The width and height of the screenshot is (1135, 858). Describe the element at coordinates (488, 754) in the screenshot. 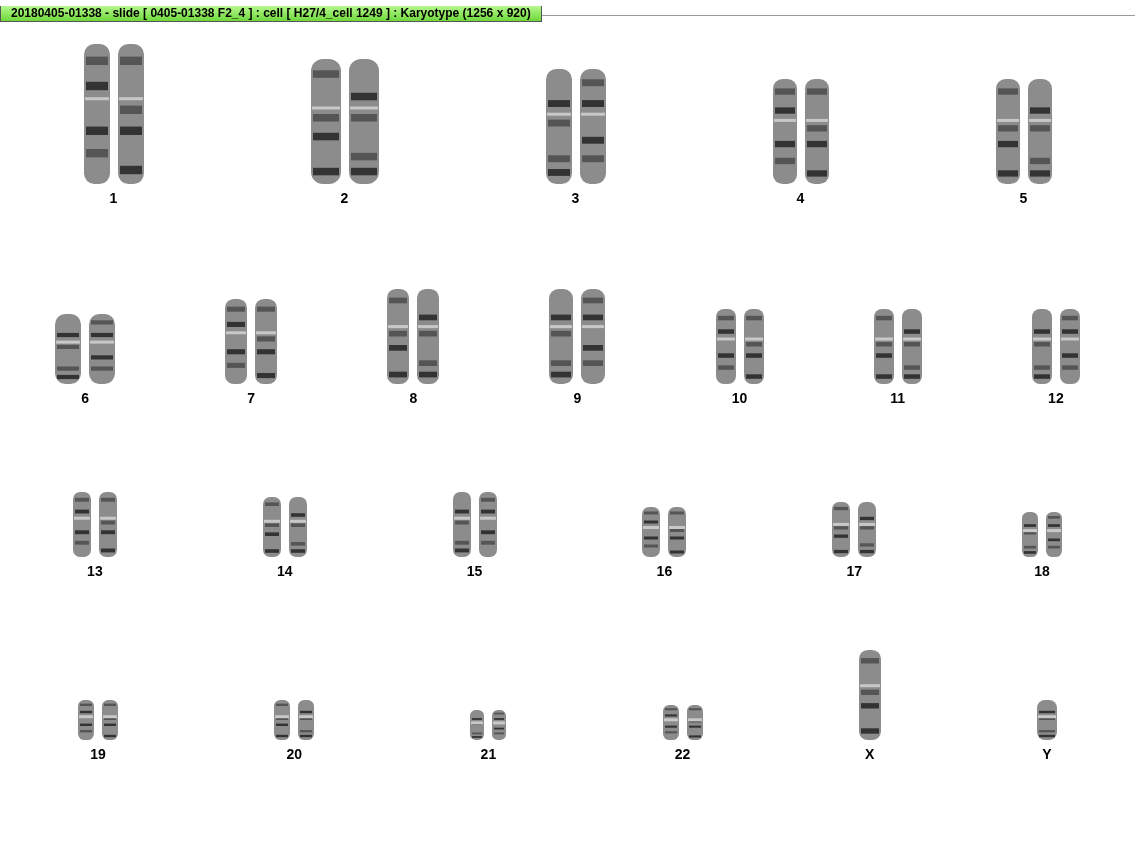

I see `chromosome-label: 21` at that location.